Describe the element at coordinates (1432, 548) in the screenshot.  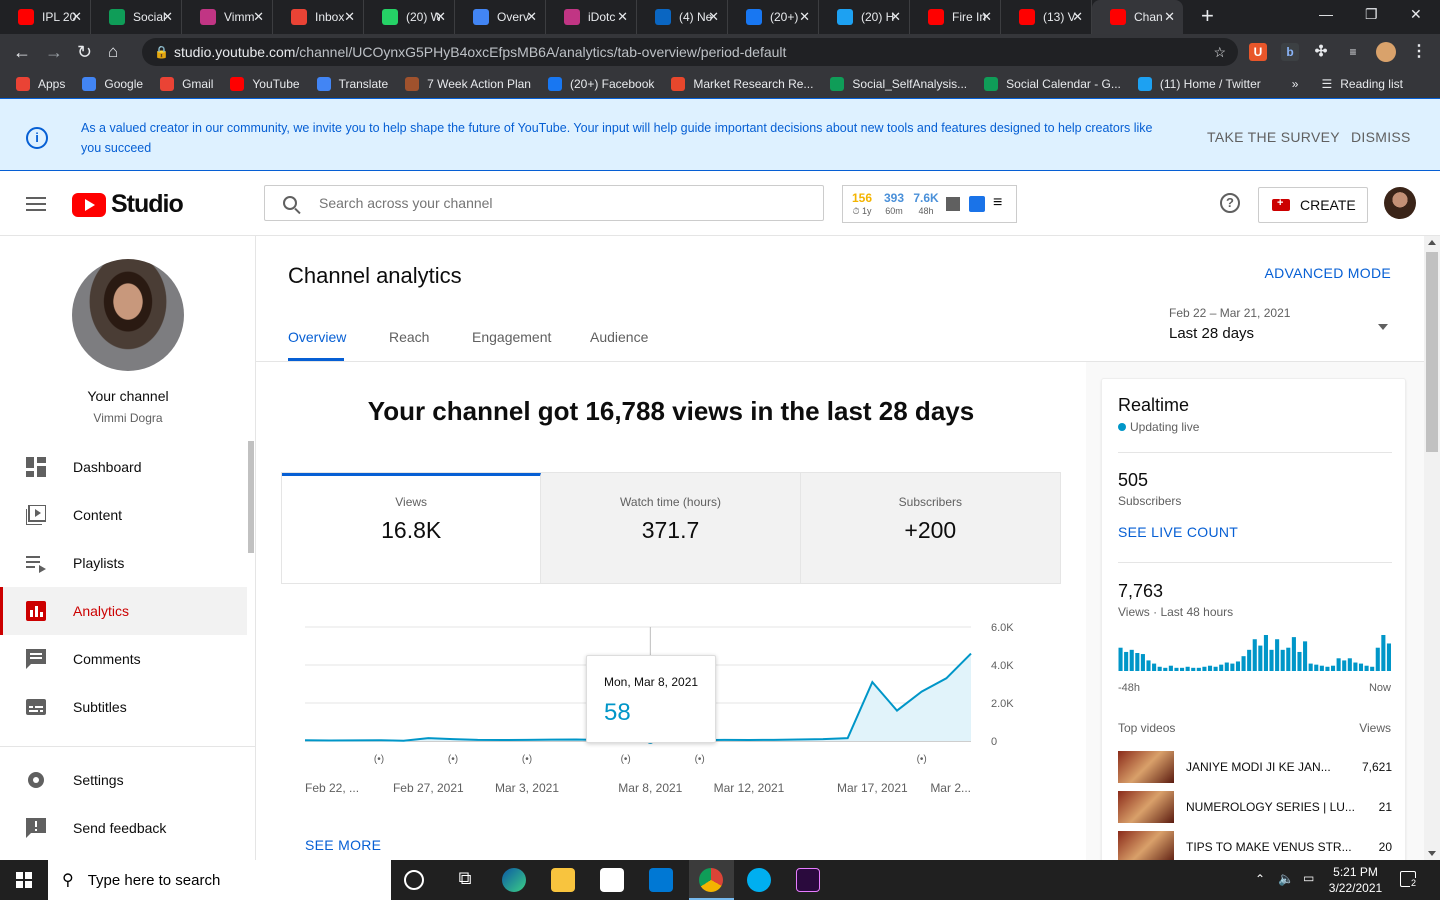
I see `page-scrollbar` at that location.